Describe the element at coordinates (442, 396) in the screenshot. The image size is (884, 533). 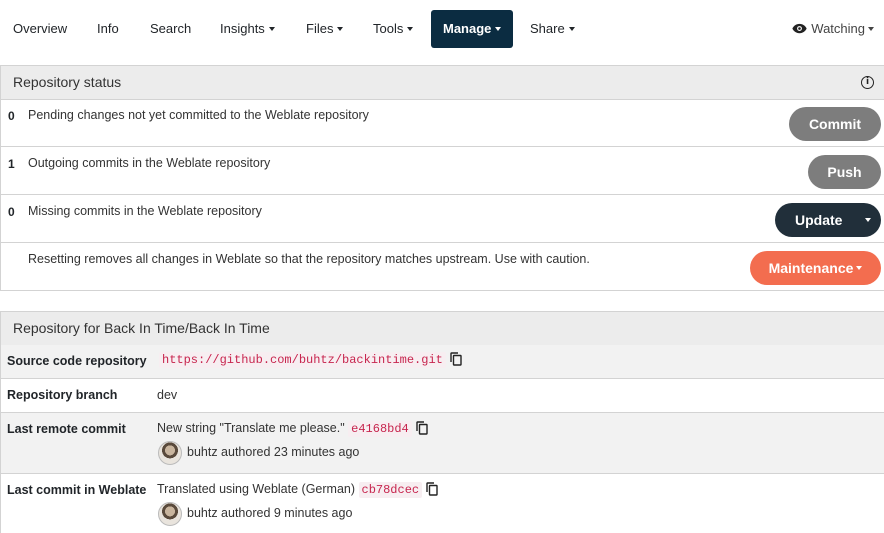
I see `branch-row: Repository branch dev` at that location.